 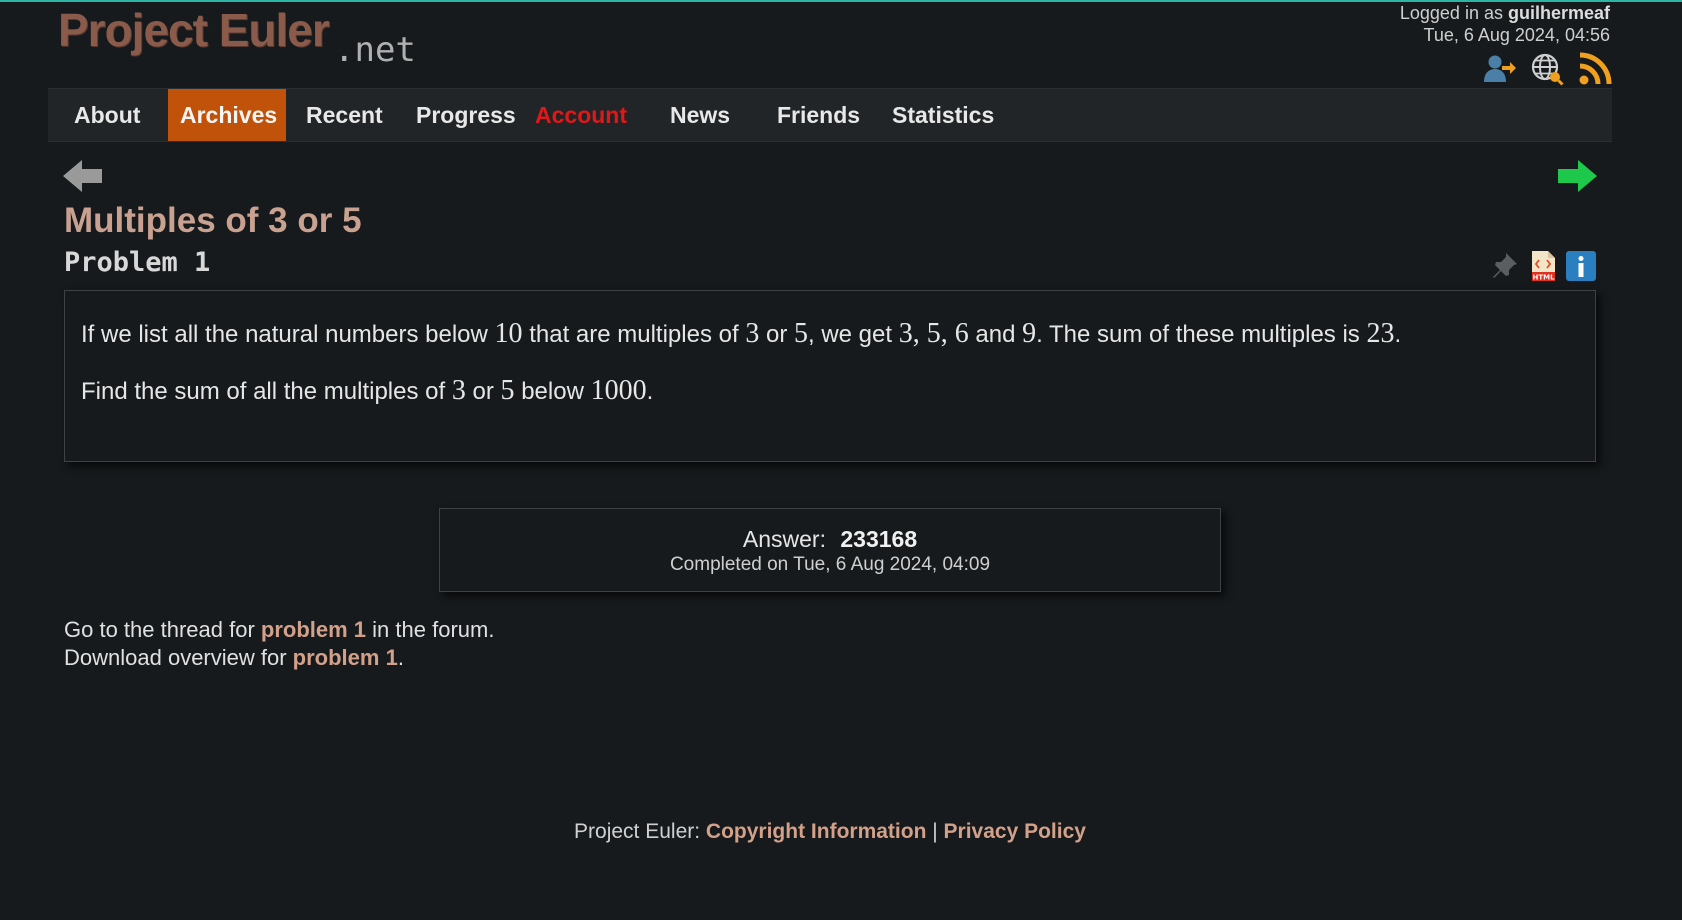 I want to click on language-button, so click(x=1547, y=69).